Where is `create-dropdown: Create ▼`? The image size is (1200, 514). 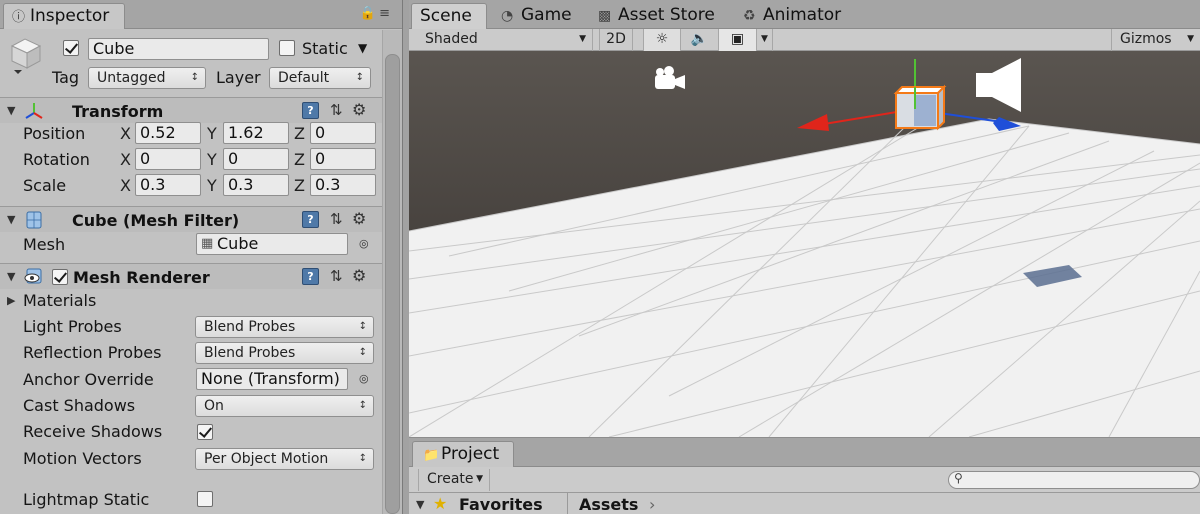 create-dropdown: Create ▼ is located at coordinates (454, 480).